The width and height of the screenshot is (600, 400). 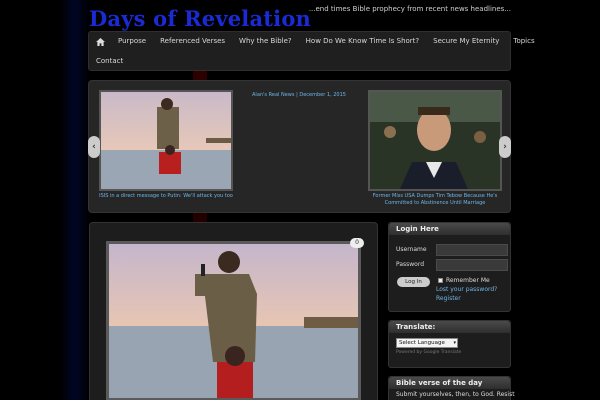 What do you see at coordinates (192, 41) in the screenshot?
I see `nav-item-referenced-verses: Referenced Verses` at bounding box center [192, 41].